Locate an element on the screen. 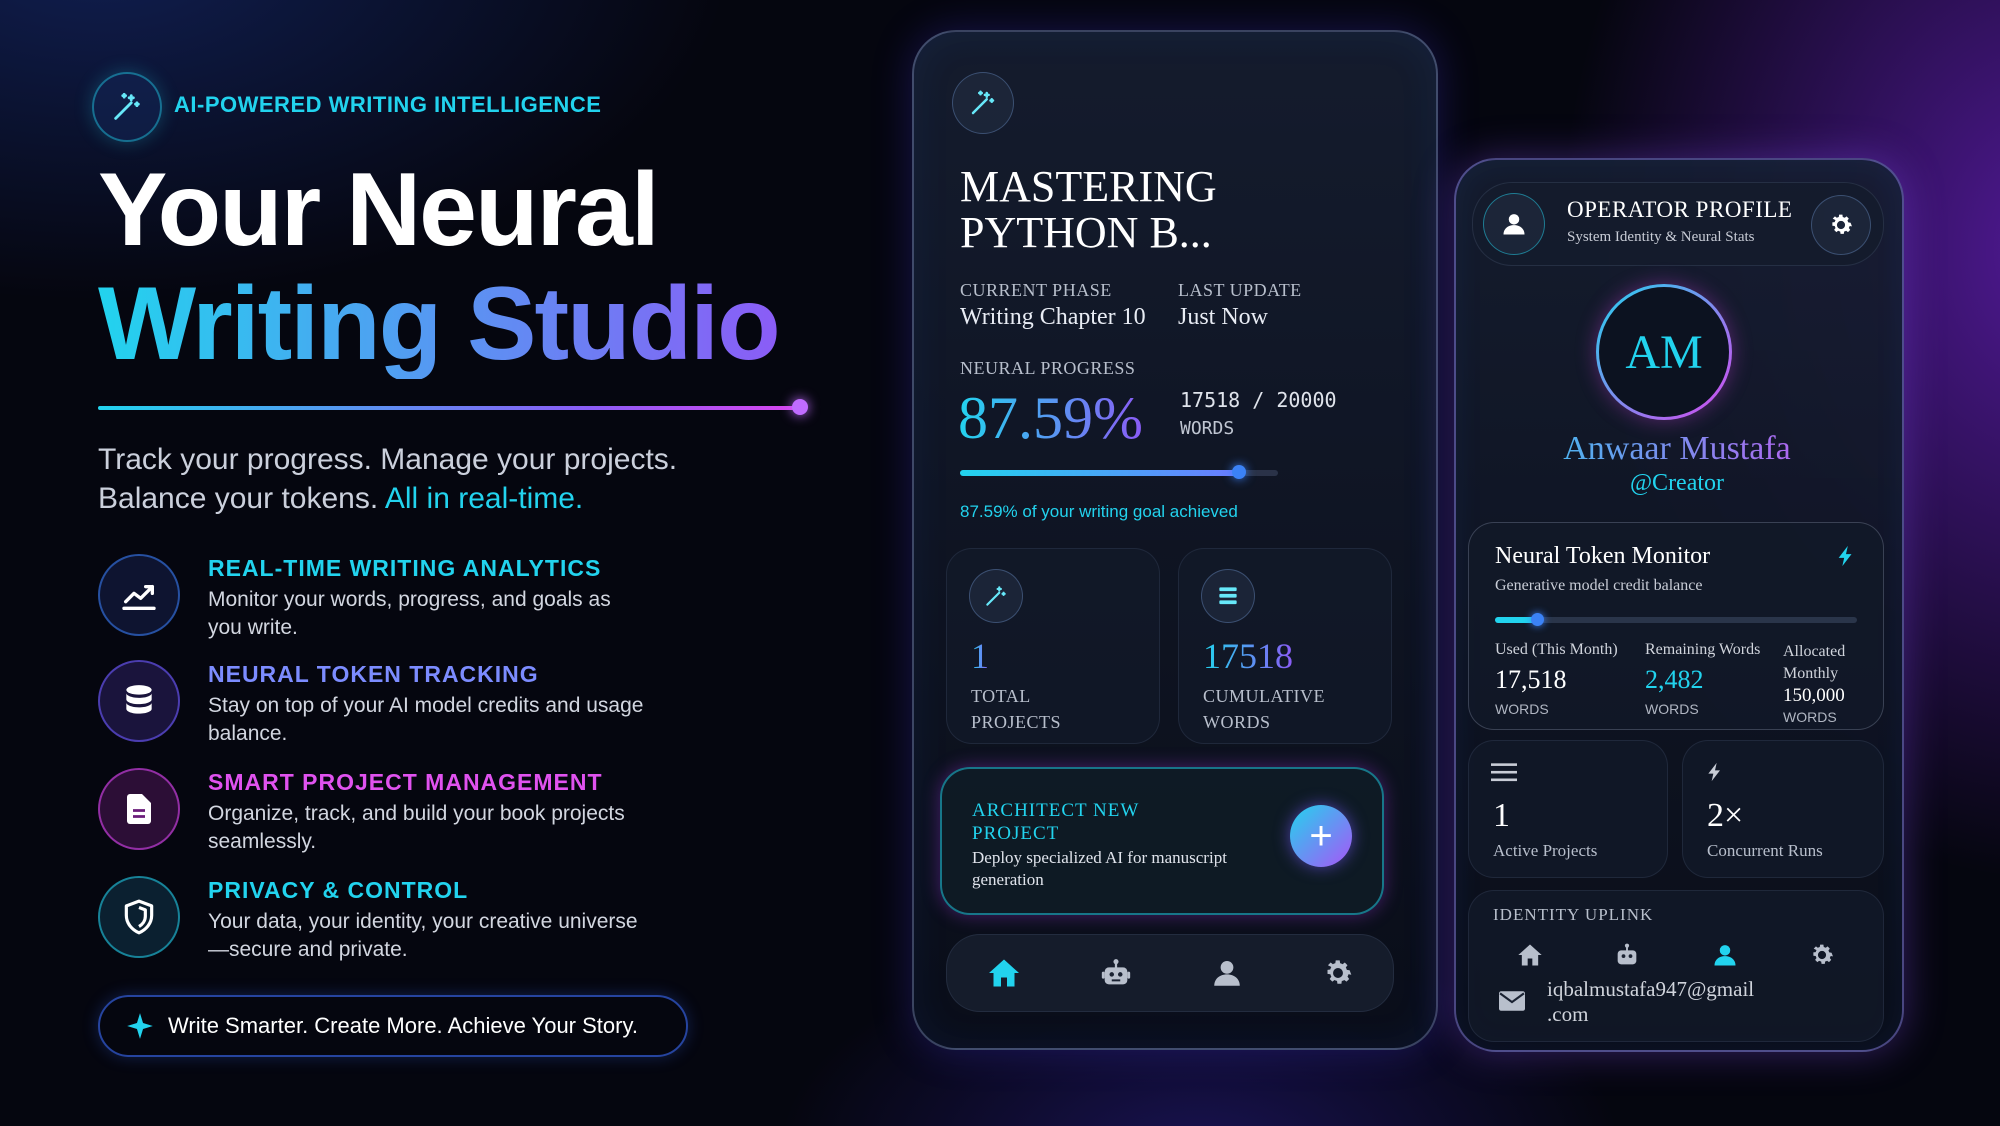  menu-icon is located at coordinates (1504, 772).